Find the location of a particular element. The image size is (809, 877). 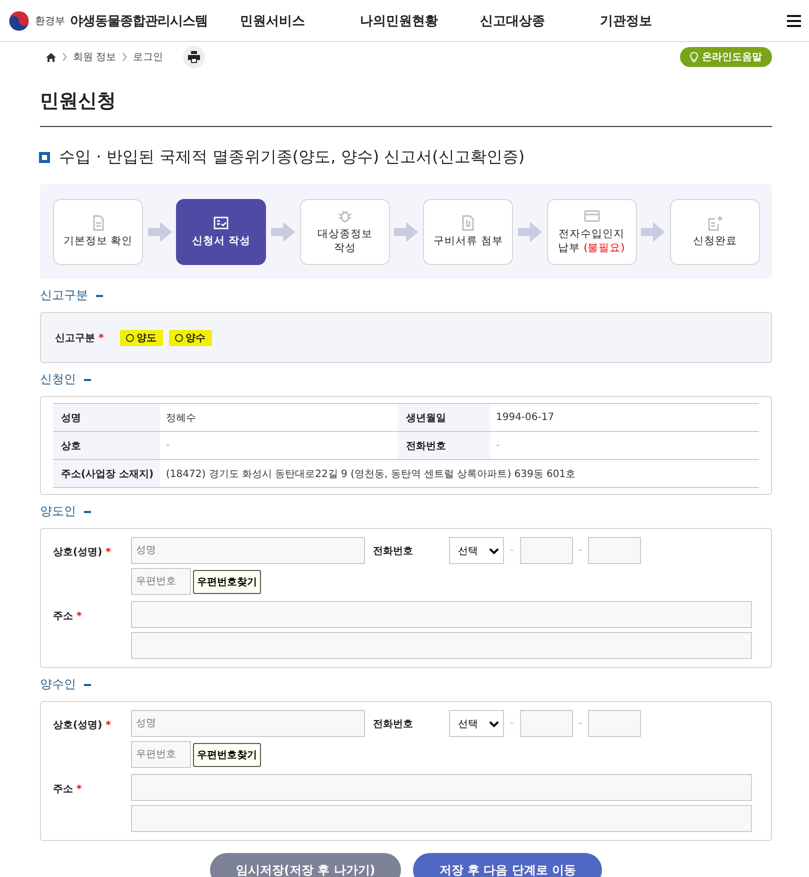

section-heading: 신고구분 is located at coordinates (64, 295).